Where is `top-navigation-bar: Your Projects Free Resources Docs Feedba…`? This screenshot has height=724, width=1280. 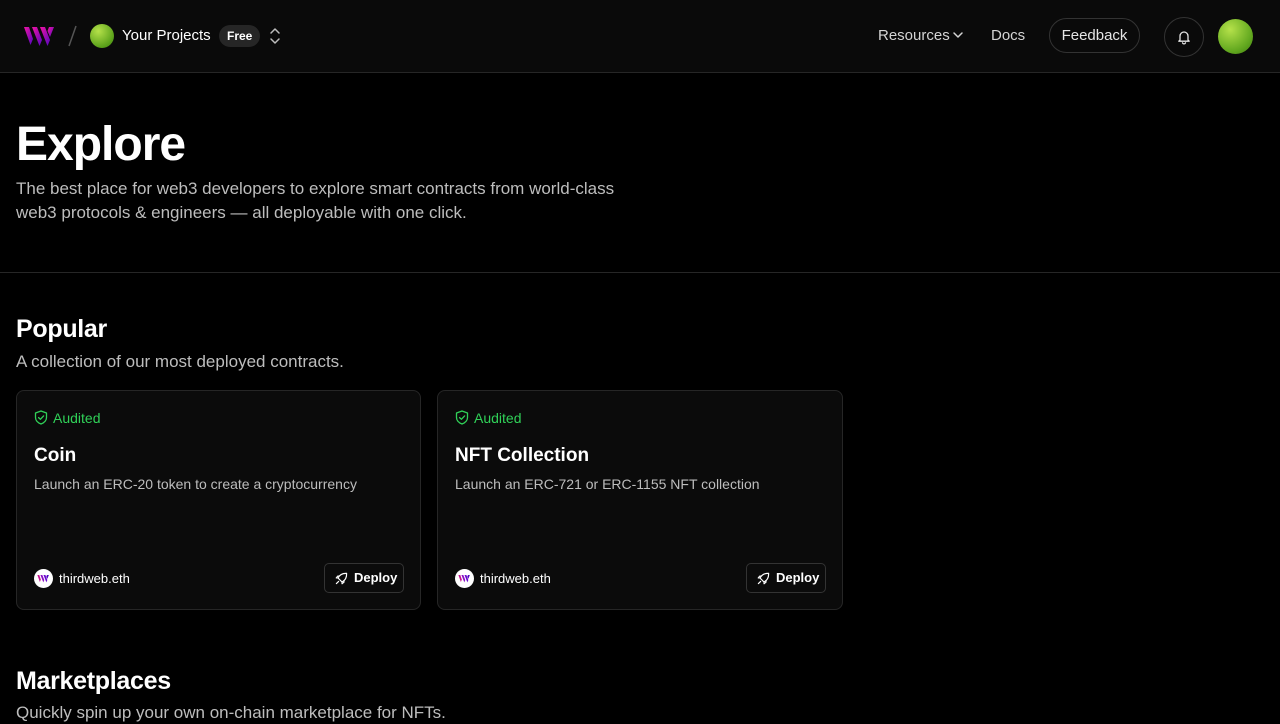 top-navigation-bar: Your Projects Free Resources Docs Feedba… is located at coordinates (640, 36).